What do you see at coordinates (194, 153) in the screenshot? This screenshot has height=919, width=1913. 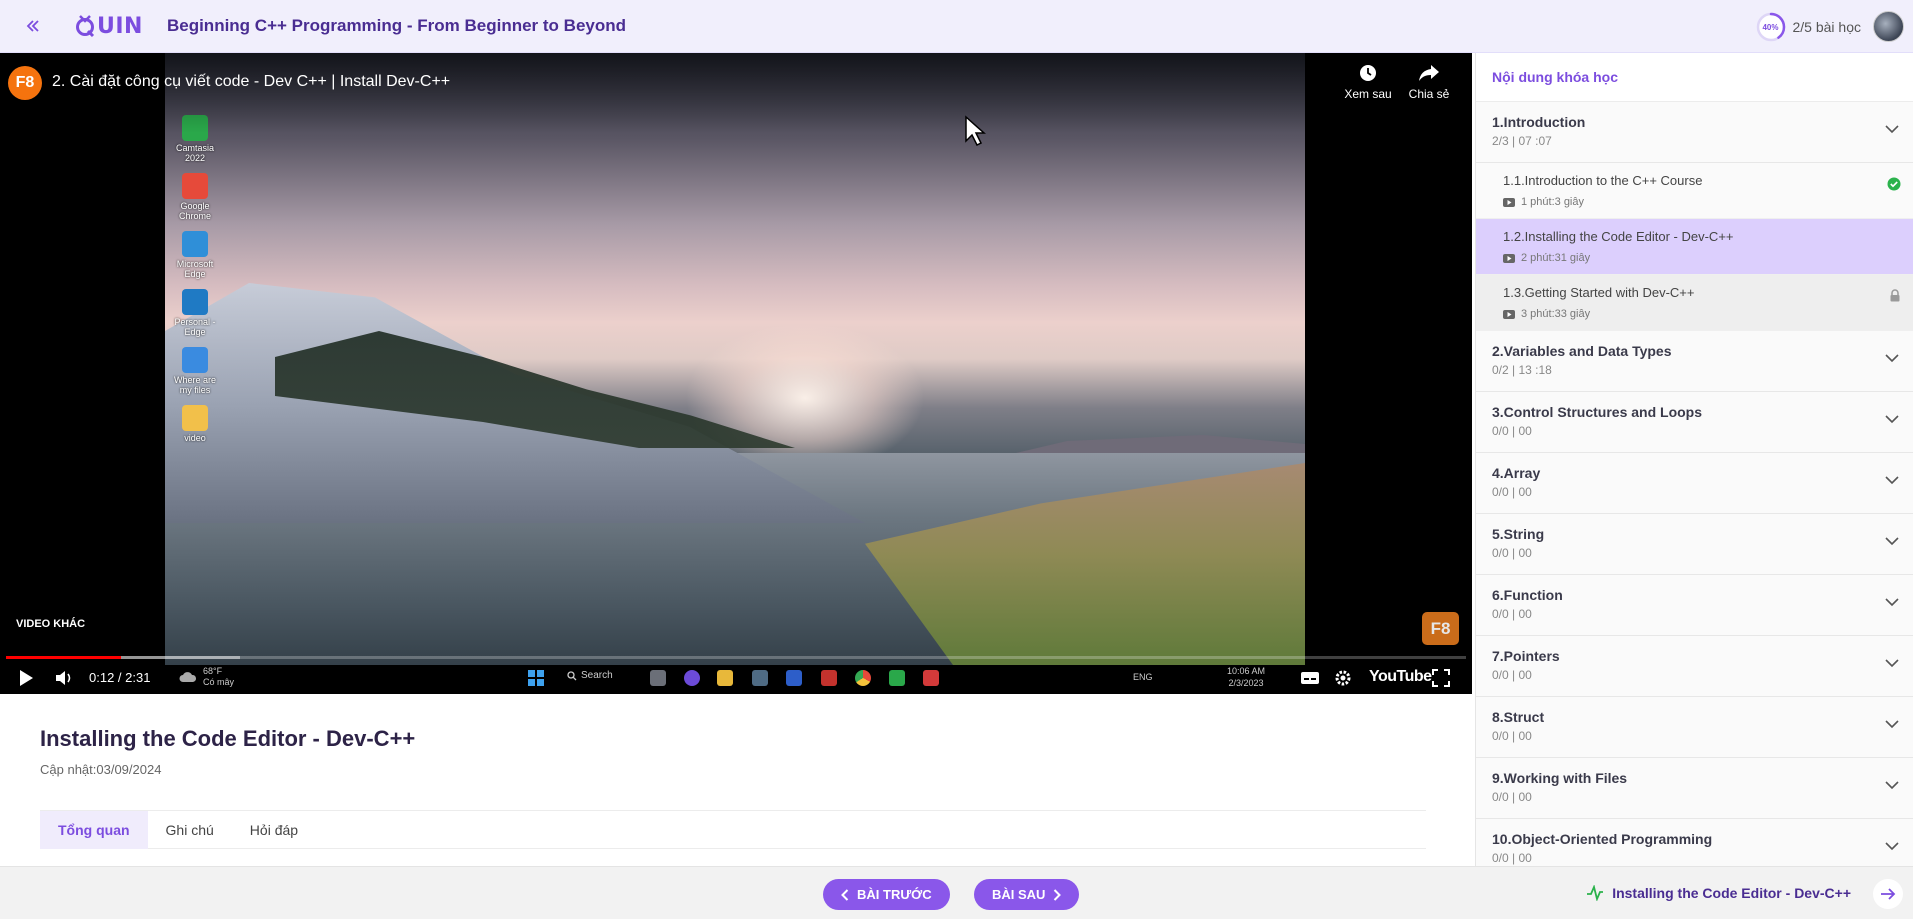 I see `desktop-icon-label: Camtasia 2022` at bounding box center [194, 153].